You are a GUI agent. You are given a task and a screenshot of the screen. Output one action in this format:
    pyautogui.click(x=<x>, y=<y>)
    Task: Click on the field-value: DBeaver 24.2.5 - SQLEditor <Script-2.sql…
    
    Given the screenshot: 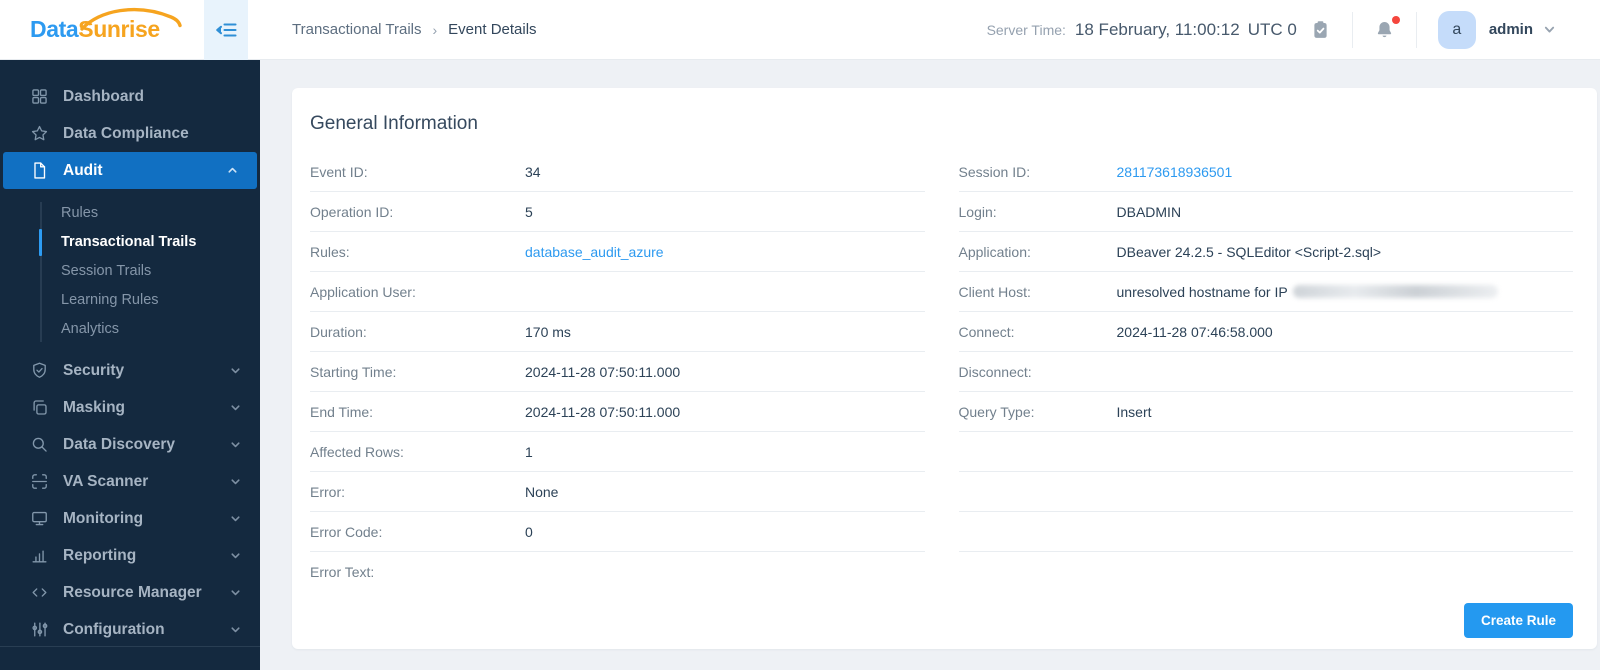 What is the action you would take?
    pyautogui.click(x=1249, y=251)
    